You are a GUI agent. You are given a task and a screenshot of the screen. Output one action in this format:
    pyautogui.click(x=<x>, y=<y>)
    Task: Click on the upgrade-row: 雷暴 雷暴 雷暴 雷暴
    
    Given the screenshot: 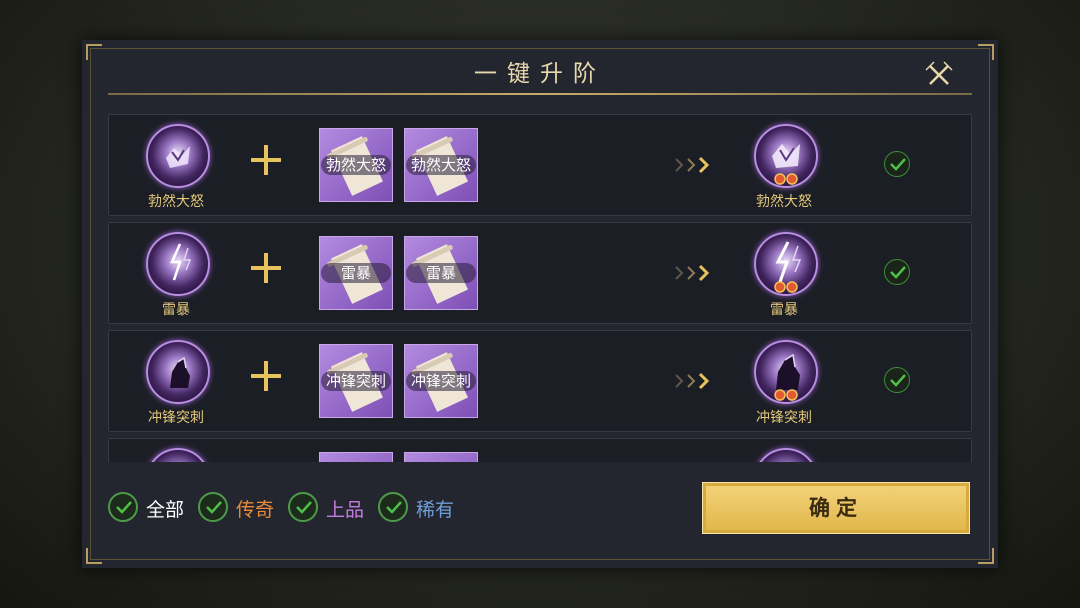 What is the action you would take?
    pyautogui.click(x=540, y=273)
    